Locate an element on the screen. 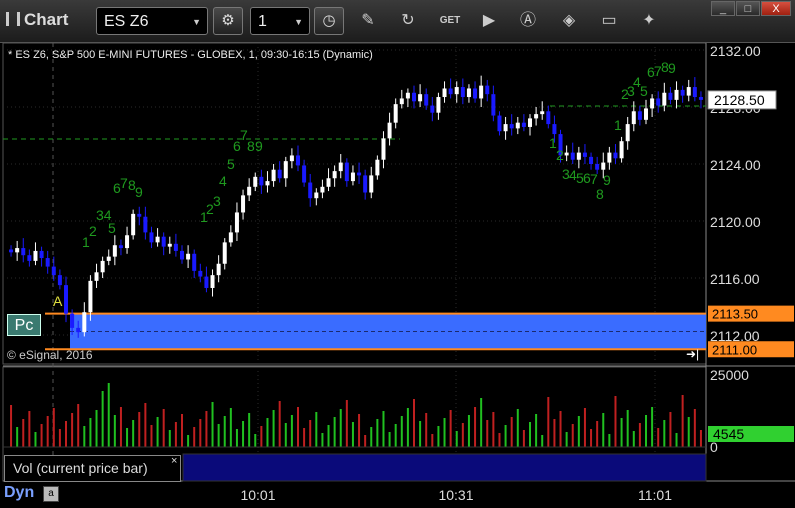  refresh-icon: ↻ is located at coordinates (408, 21).